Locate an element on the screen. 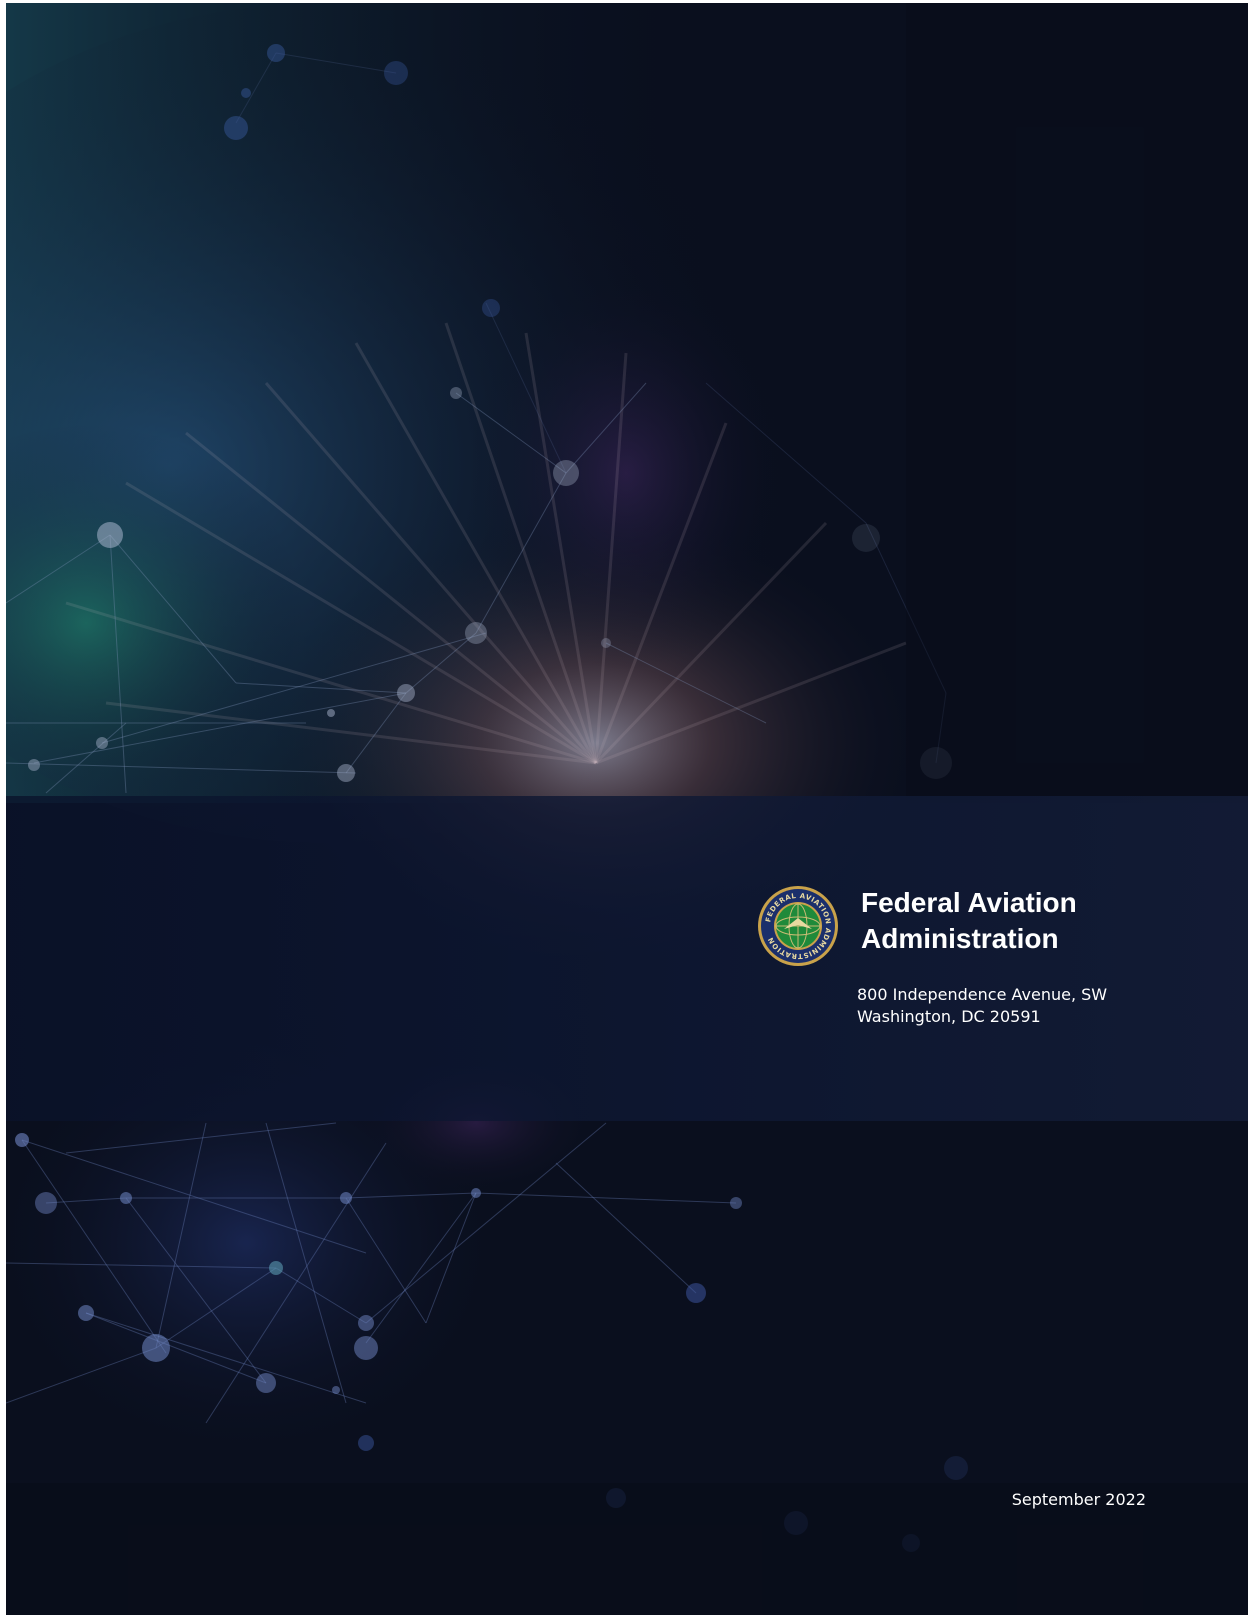  organization-name: Federal Aviation Administration is located at coordinates (969, 921).